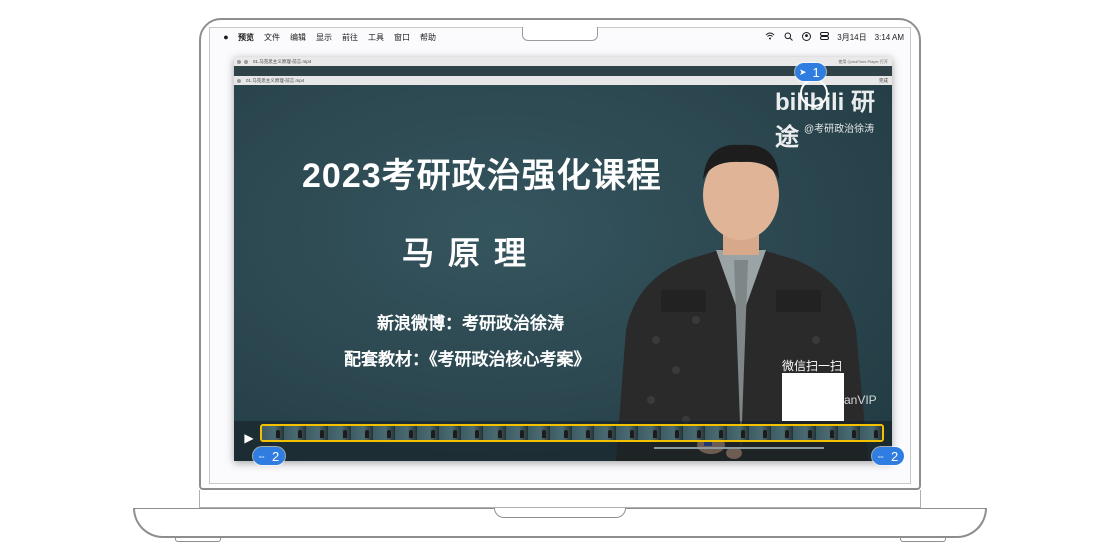  Describe the element at coordinates (560, 513) in the screenshot. I see `laptop-thumb-notch` at that location.